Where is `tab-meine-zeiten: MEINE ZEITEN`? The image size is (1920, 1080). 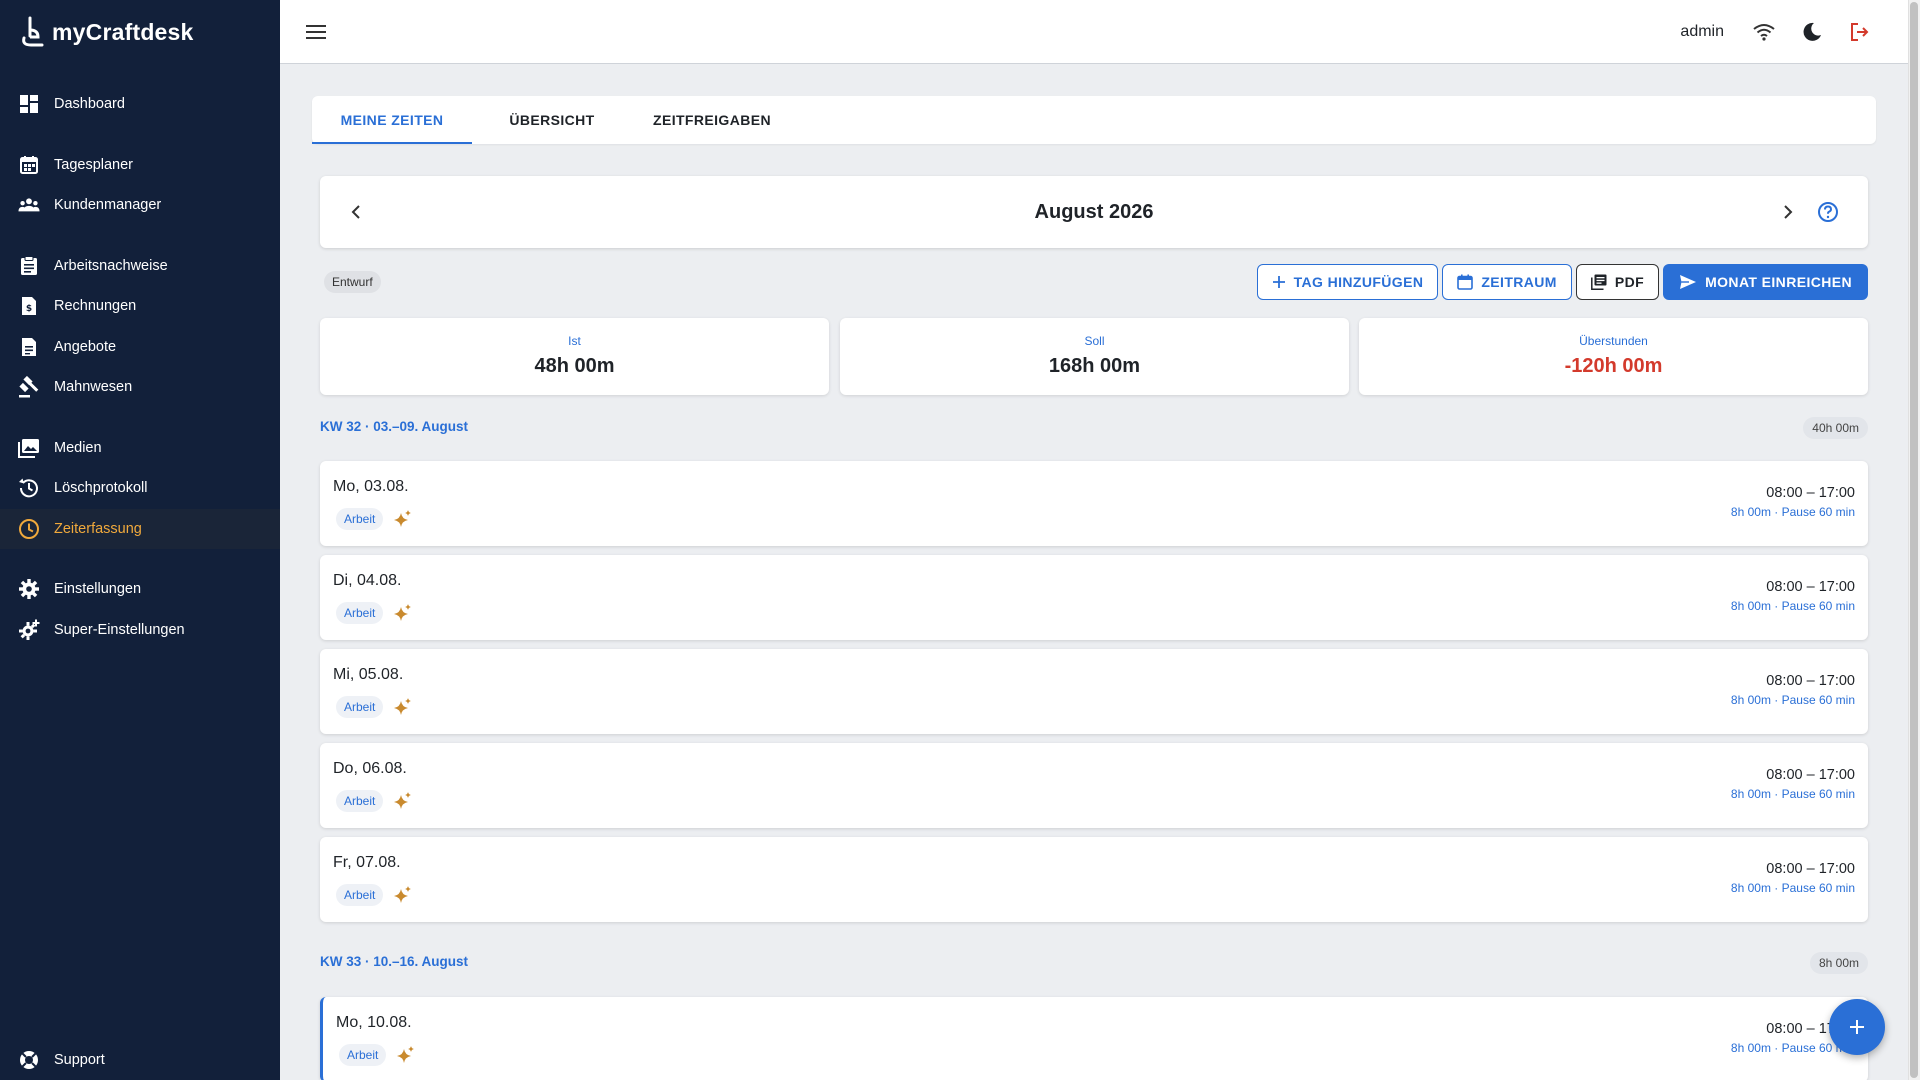 tab-meine-zeiten: MEINE ZEITEN is located at coordinates (392, 120).